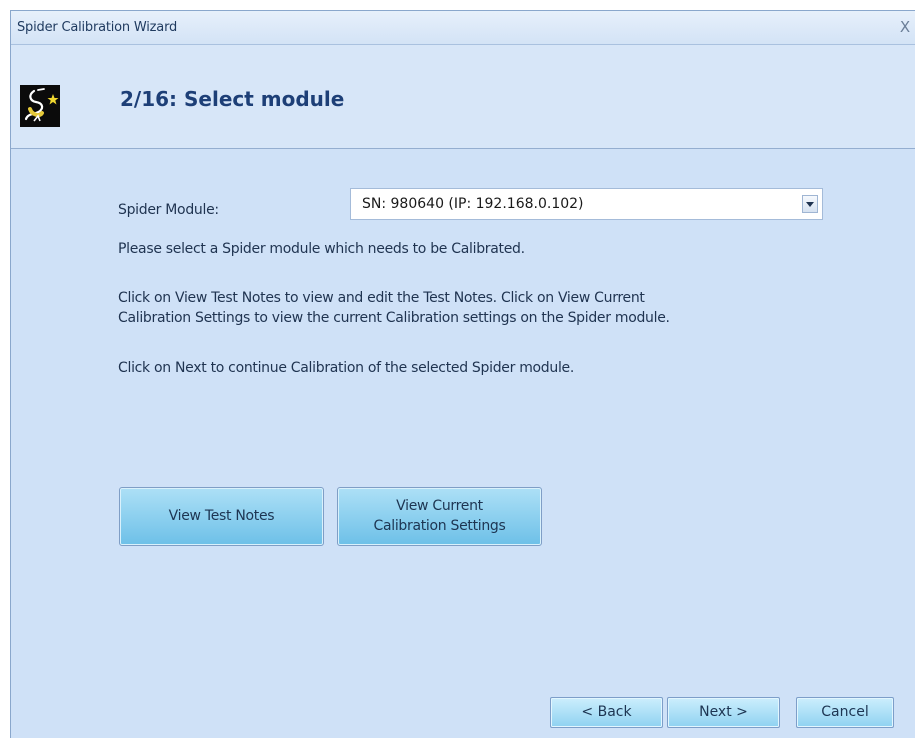 This screenshot has width=915, height=738. I want to click on spider-module-value: SN: 980640 (IP: 192.168.0.102), so click(473, 204).